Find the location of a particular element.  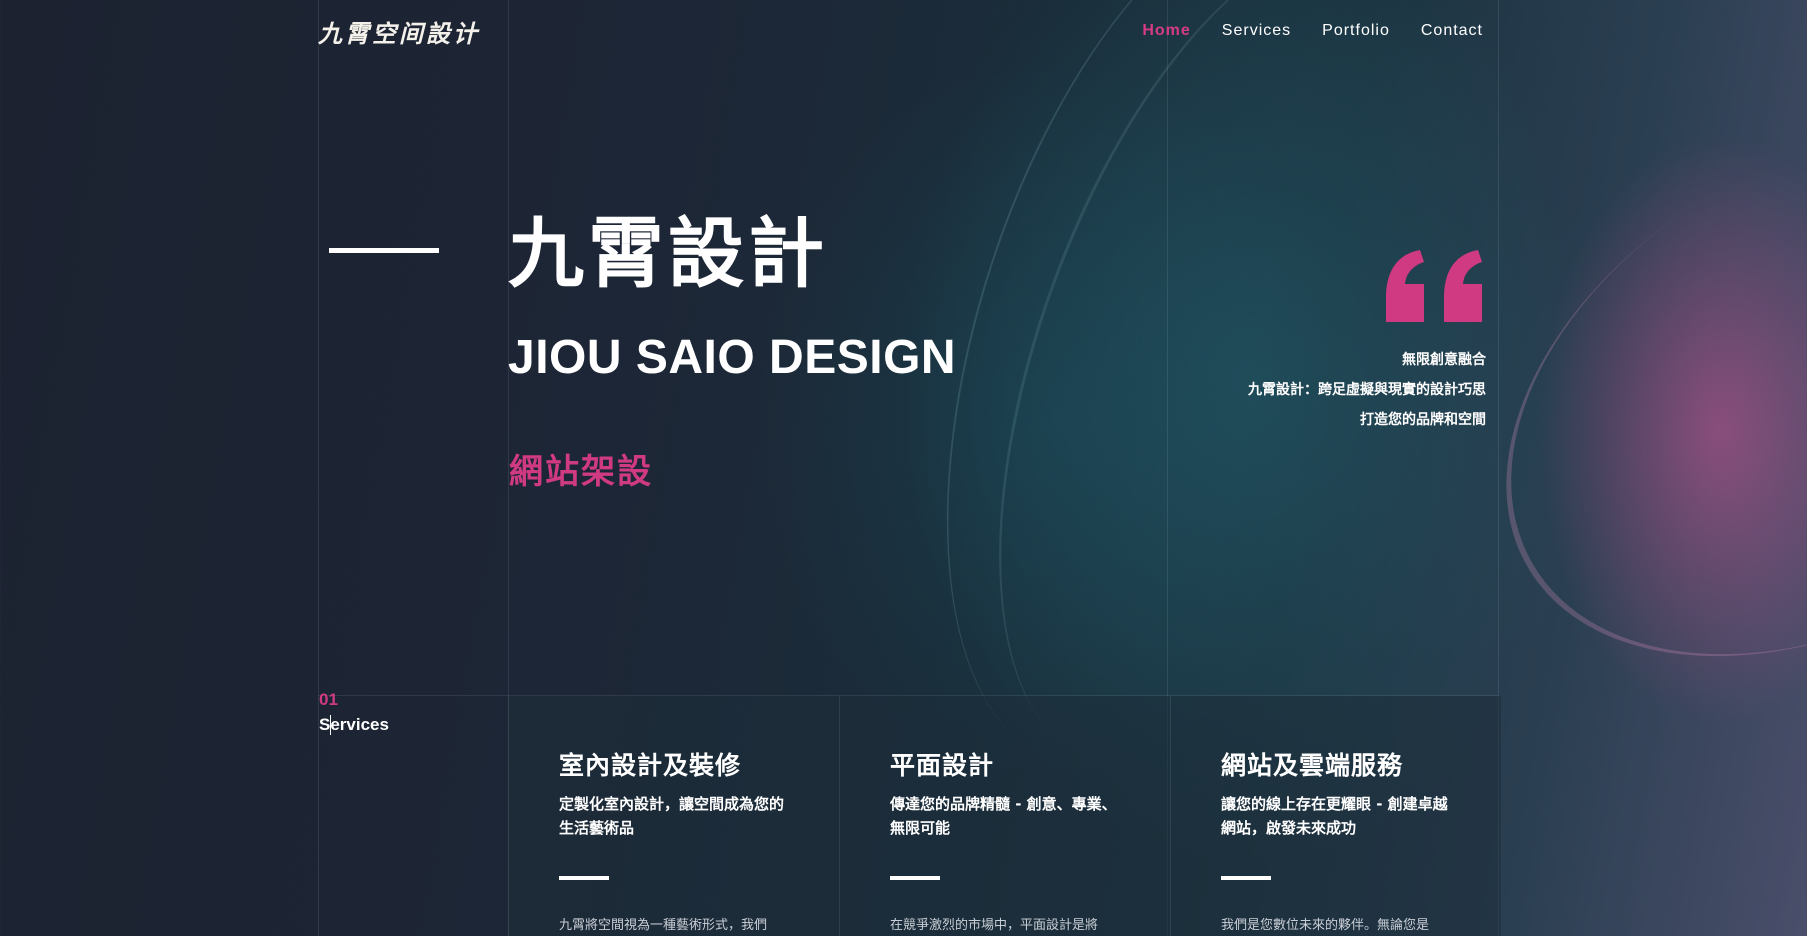

grid-line is located at coordinates (318, 468).